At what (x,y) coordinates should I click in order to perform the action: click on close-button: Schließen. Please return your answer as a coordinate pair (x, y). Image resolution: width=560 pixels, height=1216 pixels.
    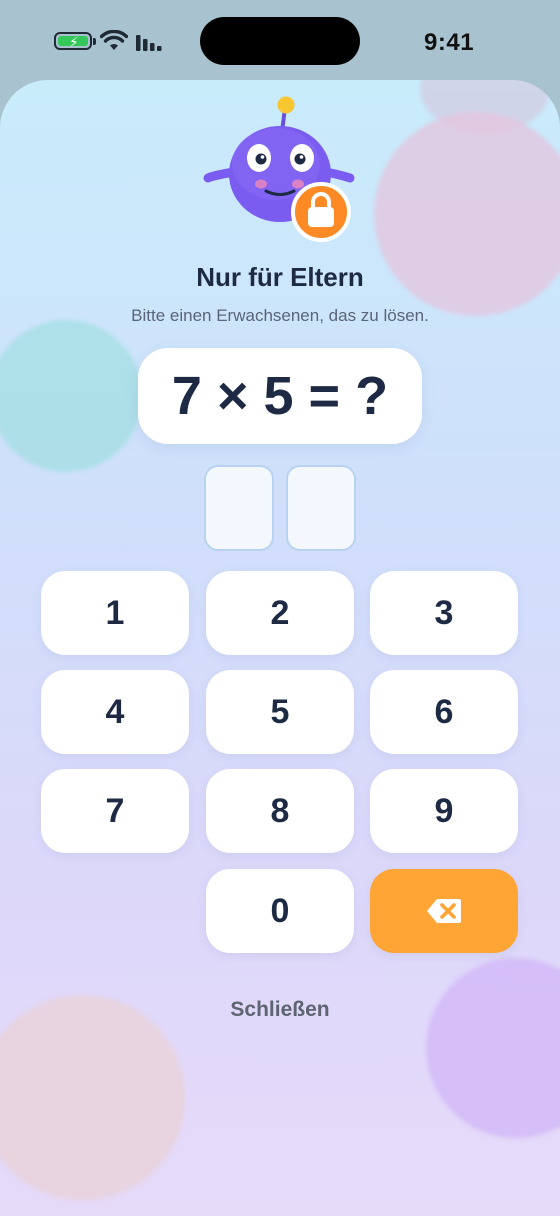
    Looking at the image, I should click on (280, 1010).